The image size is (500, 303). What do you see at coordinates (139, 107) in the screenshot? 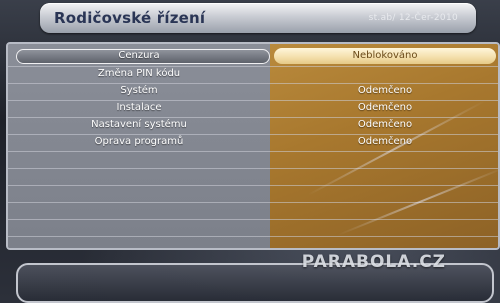
I see `menu-item-installation: Instalace` at bounding box center [139, 107].